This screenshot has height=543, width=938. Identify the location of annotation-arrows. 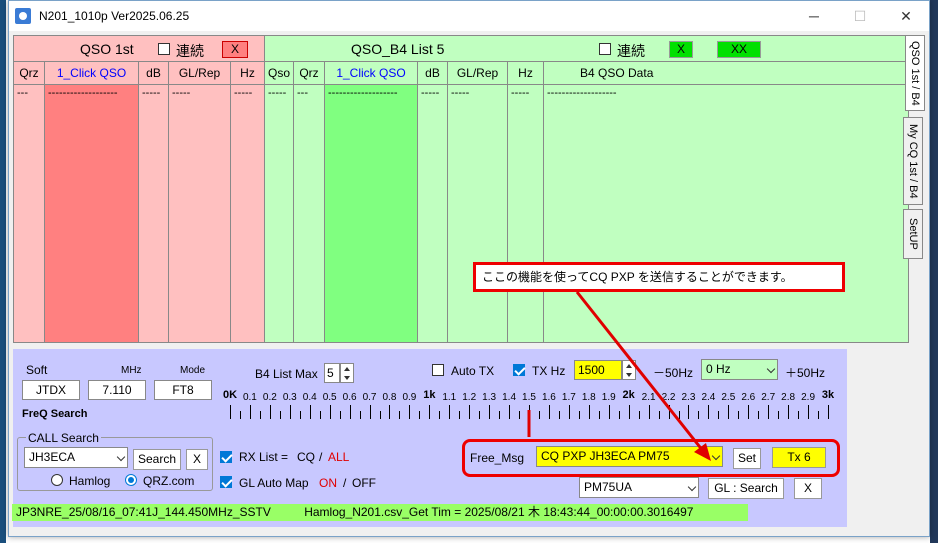
(619, 376).